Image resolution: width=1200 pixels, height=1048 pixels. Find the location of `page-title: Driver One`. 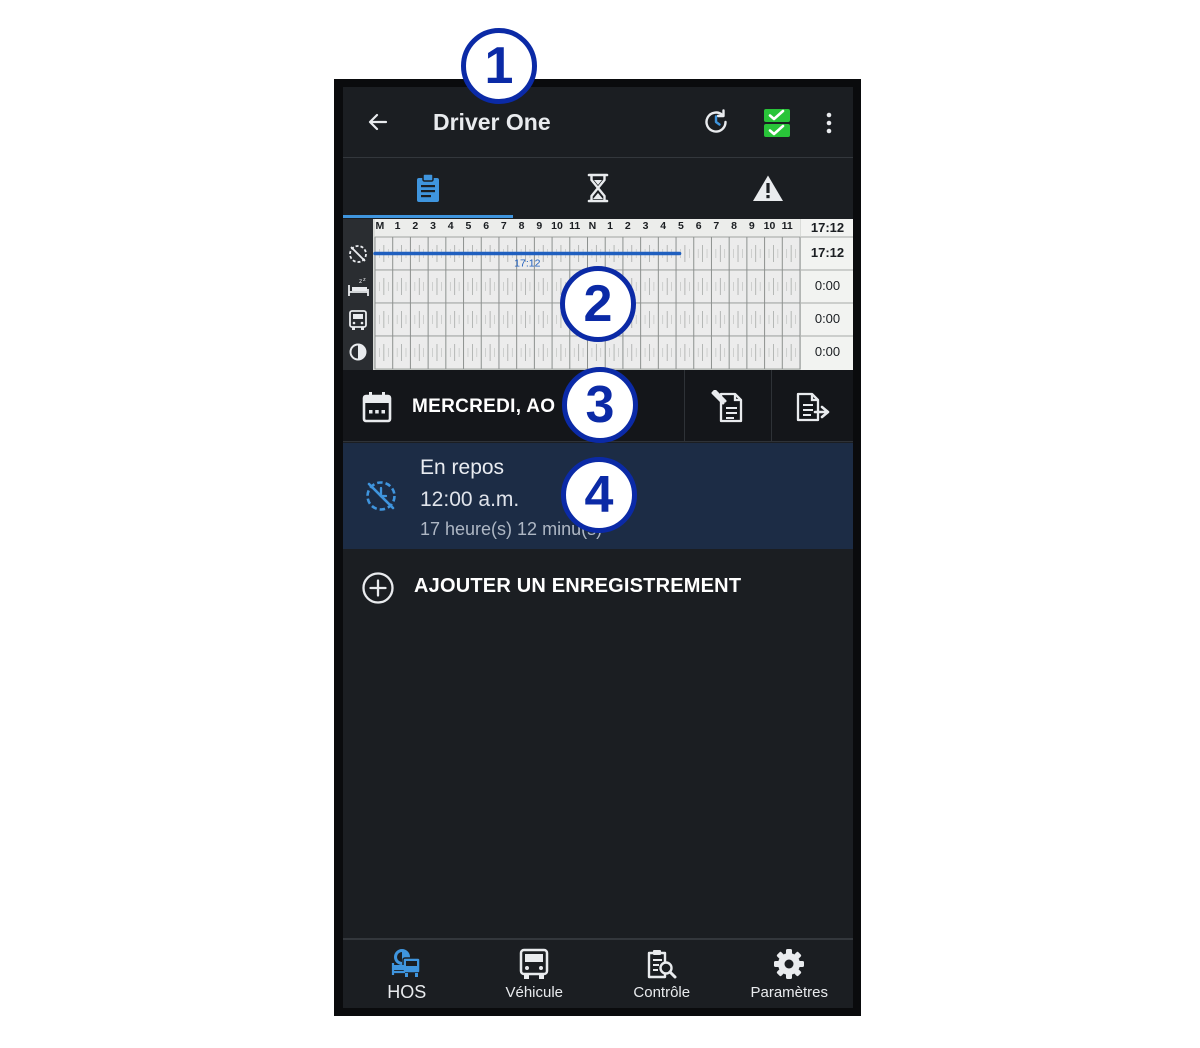

page-title: Driver One is located at coordinates (492, 122).